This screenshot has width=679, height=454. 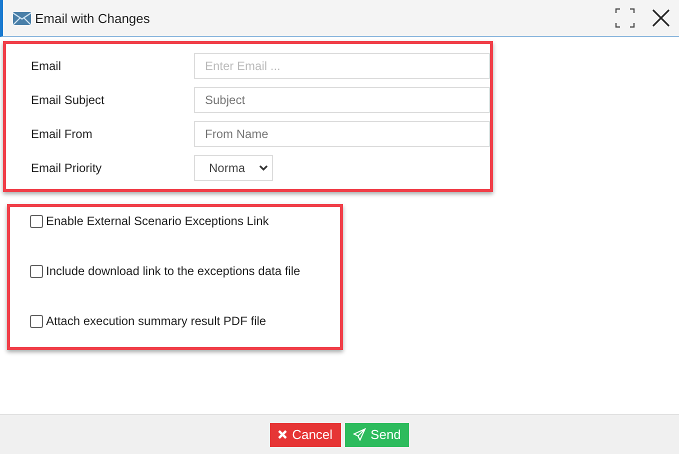 What do you see at coordinates (173, 271) in the screenshot?
I see `option-label: Include download link to the exceptions data file` at bounding box center [173, 271].